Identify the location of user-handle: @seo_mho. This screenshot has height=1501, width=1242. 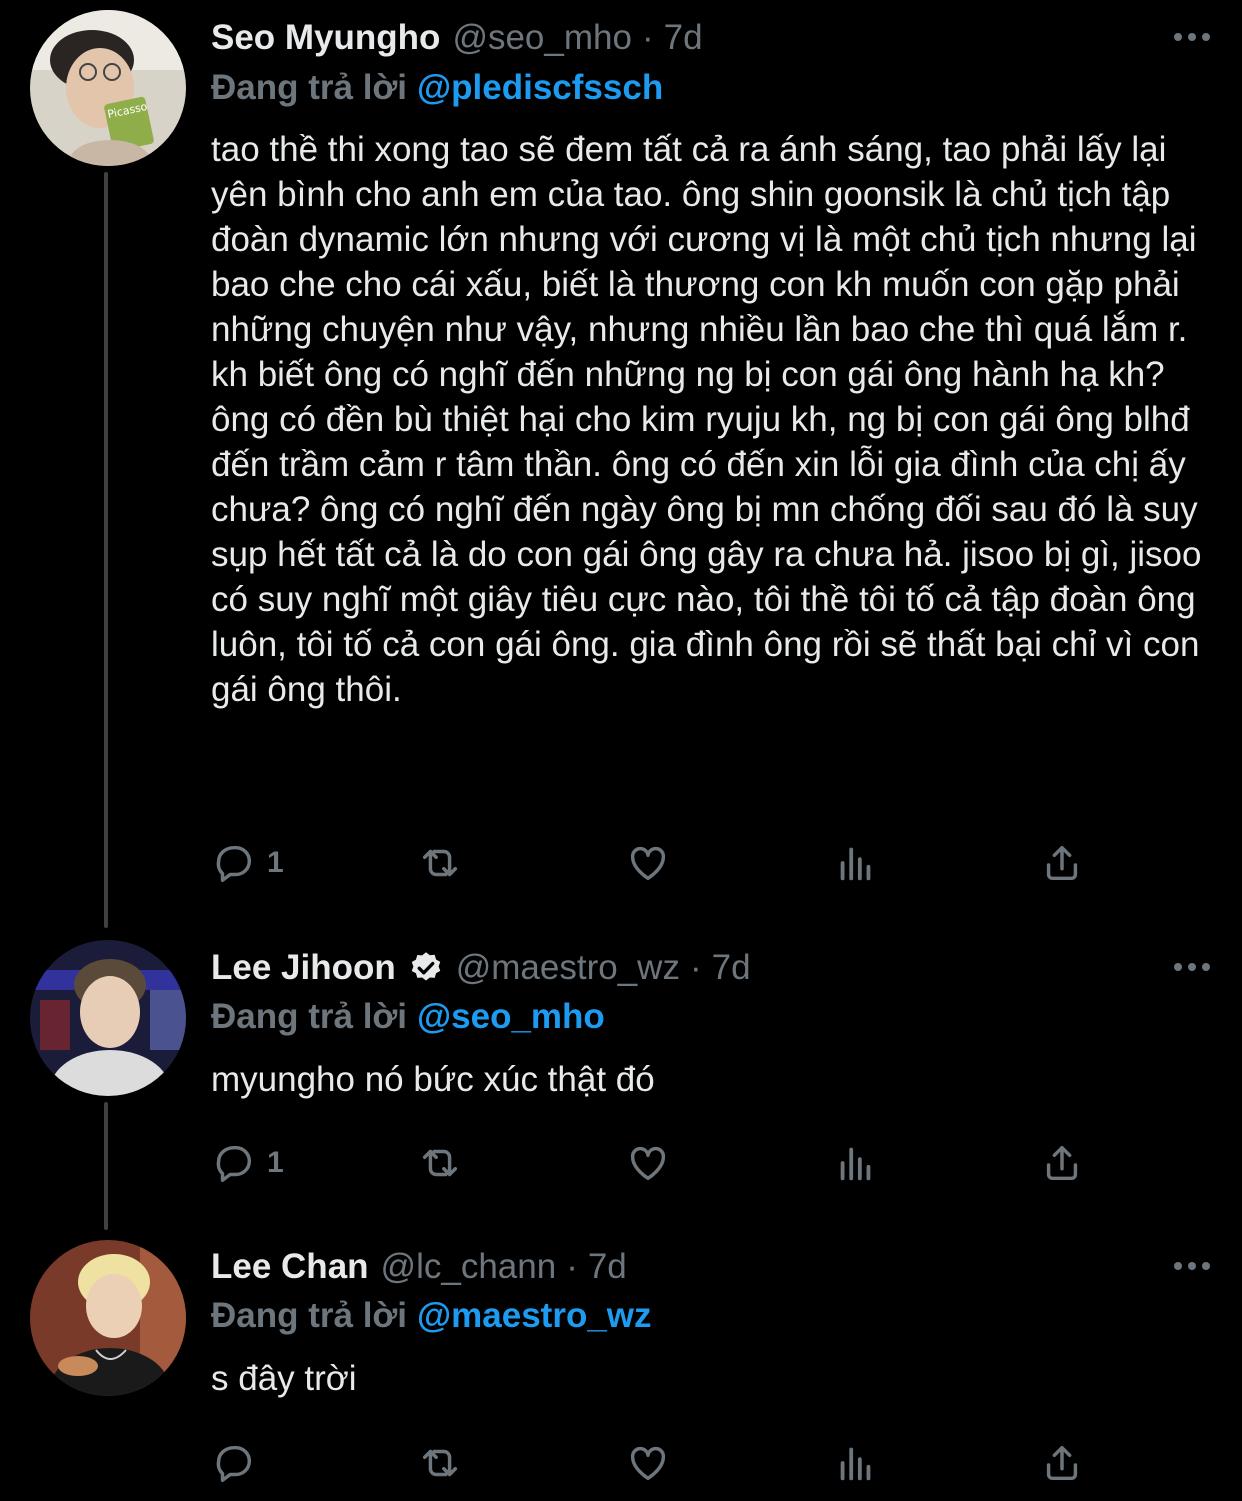
(542, 38).